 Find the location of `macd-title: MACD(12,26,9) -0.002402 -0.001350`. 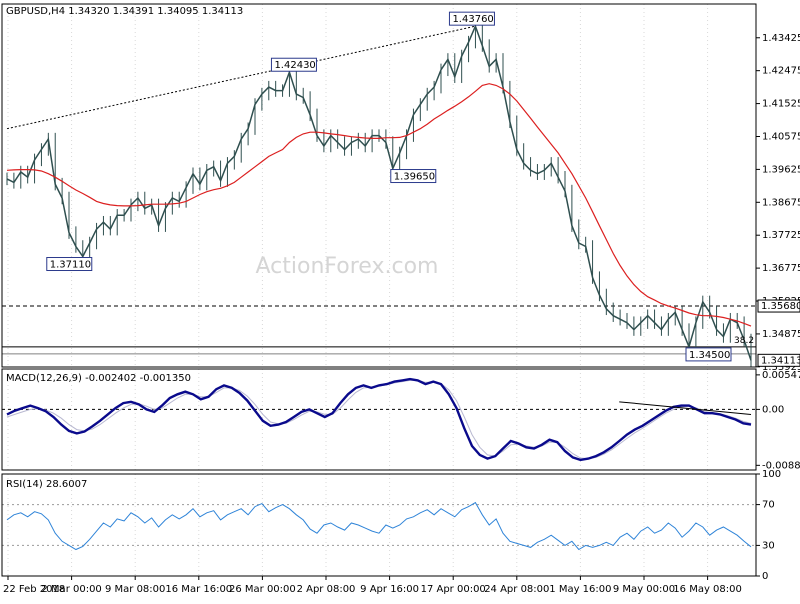

macd-title: MACD(12,26,9) -0.002402 -0.001350 is located at coordinates (98, 378).